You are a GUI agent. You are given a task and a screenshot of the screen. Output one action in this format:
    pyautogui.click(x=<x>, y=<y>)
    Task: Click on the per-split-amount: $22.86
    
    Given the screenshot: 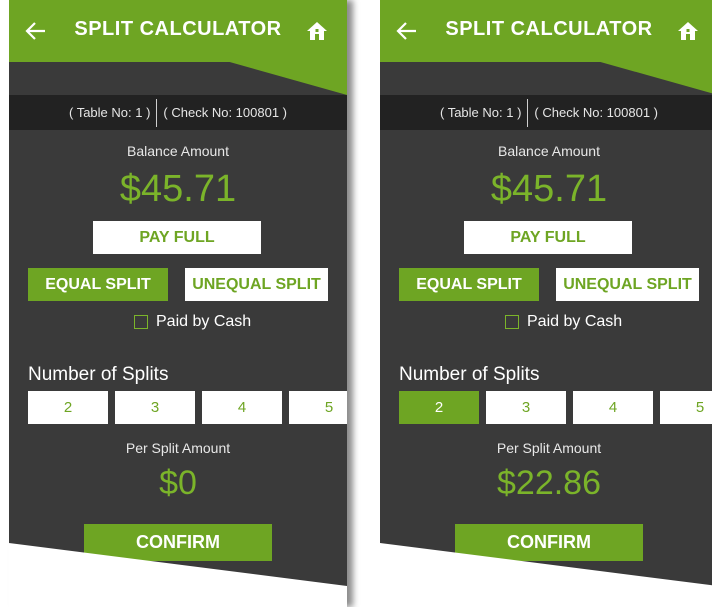 What is the action you would take?
    pyautogui.click(x=549, y=483)
    